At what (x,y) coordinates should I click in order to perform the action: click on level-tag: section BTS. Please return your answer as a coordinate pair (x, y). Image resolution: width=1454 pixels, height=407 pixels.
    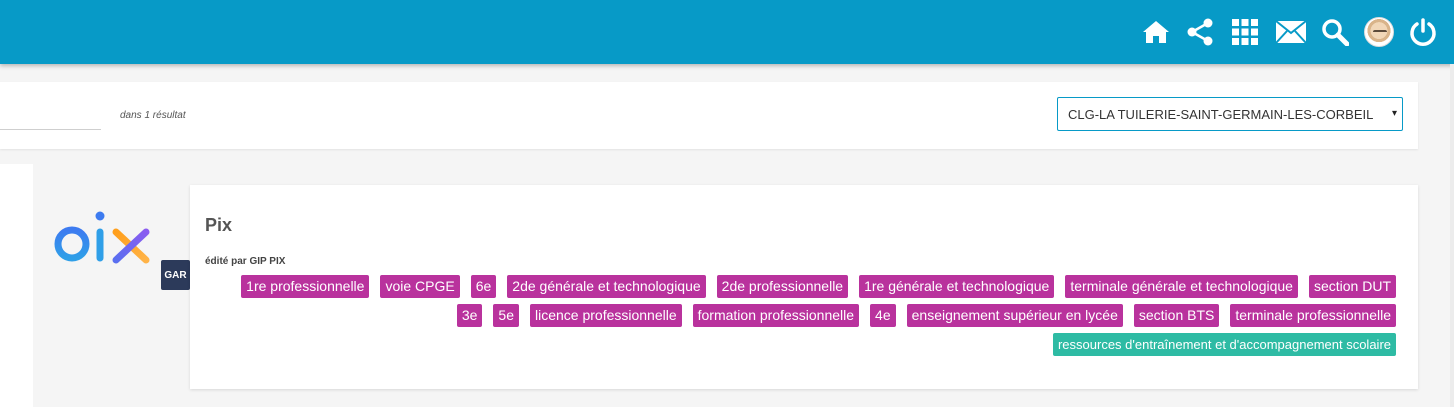
    Looking at the image, I should click on (1176, 315).